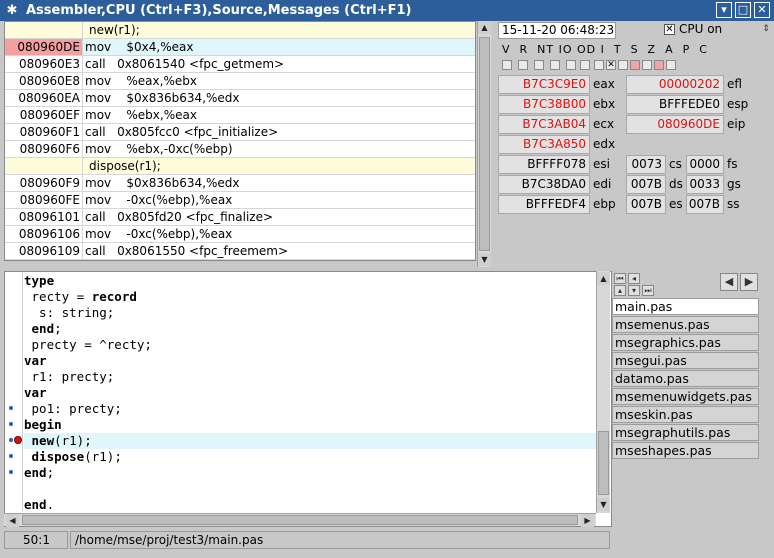 The width and height of the screenshot is (774, 558). What do you see at coordinates (685, 396) in the screenshot?
I see `file-tab: msemenuwidgets.pas` at bounding box center [685, 396].